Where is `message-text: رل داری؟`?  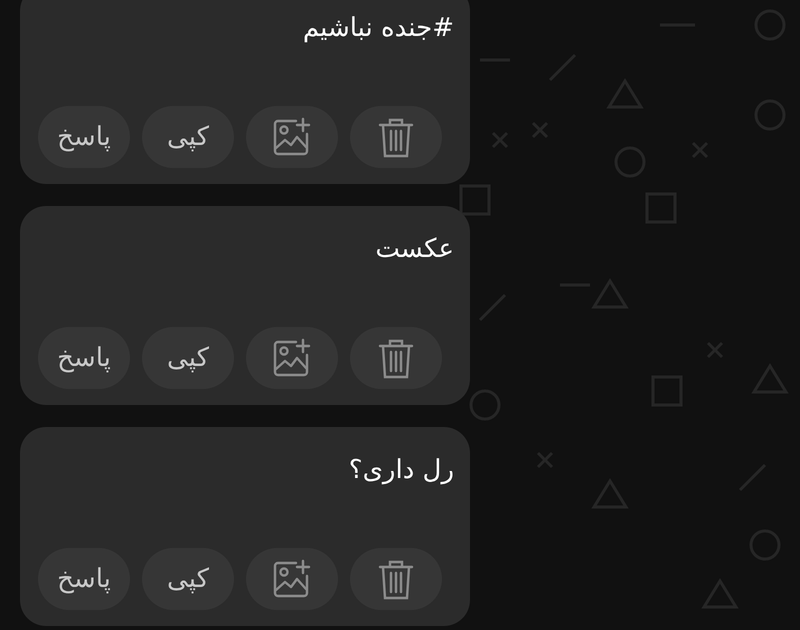 message-text: رل داری؟ is located at coordinates (401, 470).